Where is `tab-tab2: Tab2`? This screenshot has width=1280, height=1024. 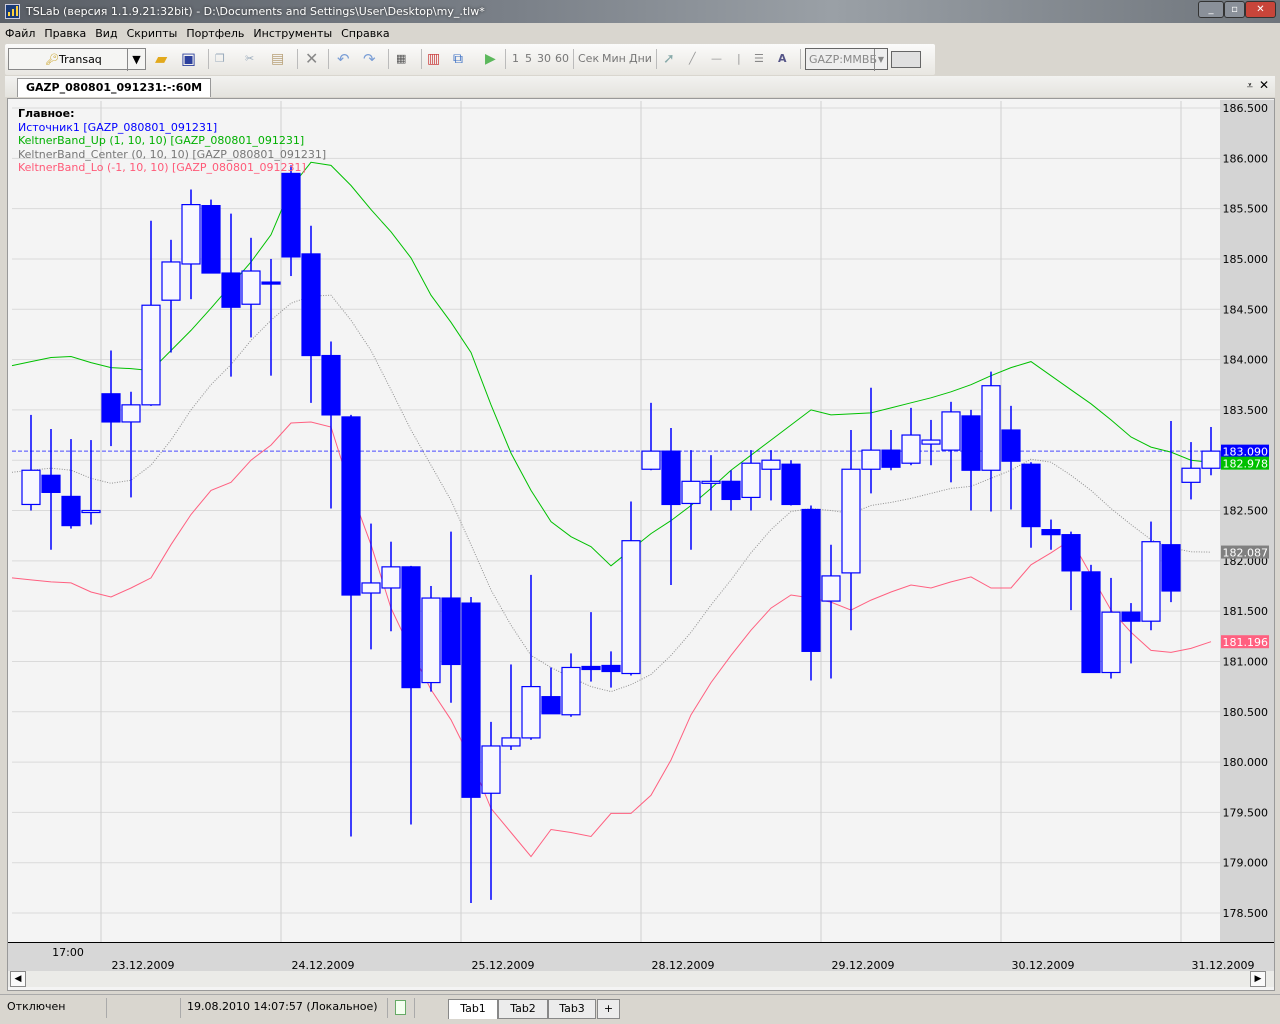
tab-tab2: Tab2 is located at coordinates (523, 1009).